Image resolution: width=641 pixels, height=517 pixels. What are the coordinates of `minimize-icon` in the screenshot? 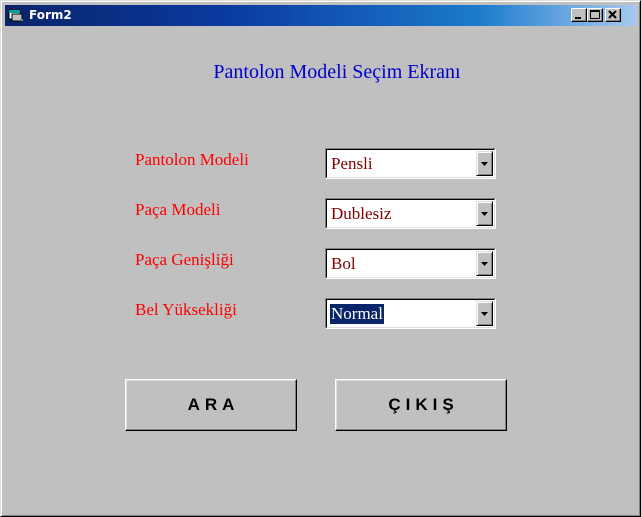 It's located at (578, 18).